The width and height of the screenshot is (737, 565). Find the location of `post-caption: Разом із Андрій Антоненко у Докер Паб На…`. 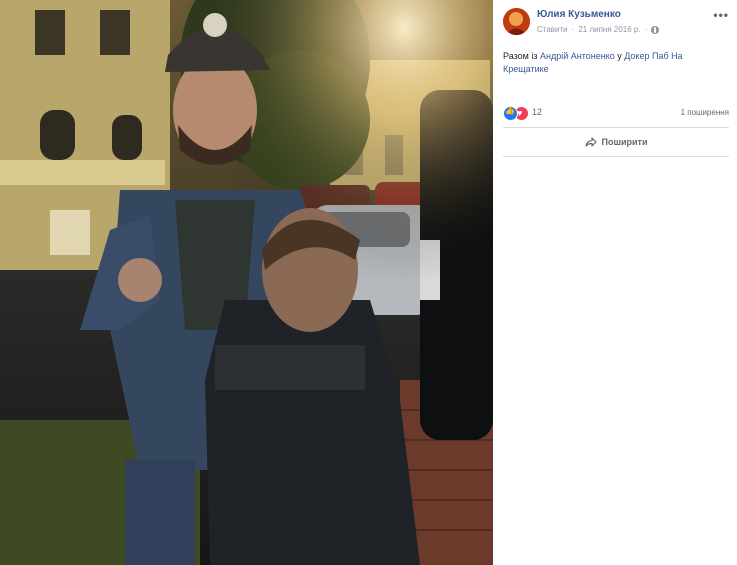

post-caption: Разом із Андрій Антоненко у Докер Паб На… is located at coordinates (615, 63).